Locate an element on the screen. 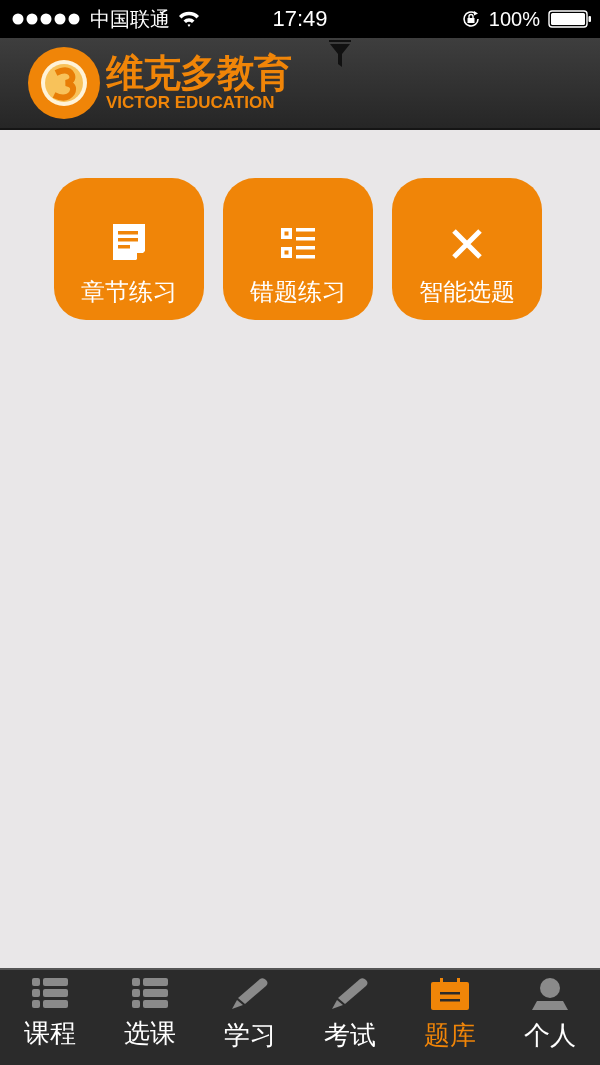 Image resolution: width=600 pixels, height=1065 pixels. close-icon is located at coordinates (467, 244).